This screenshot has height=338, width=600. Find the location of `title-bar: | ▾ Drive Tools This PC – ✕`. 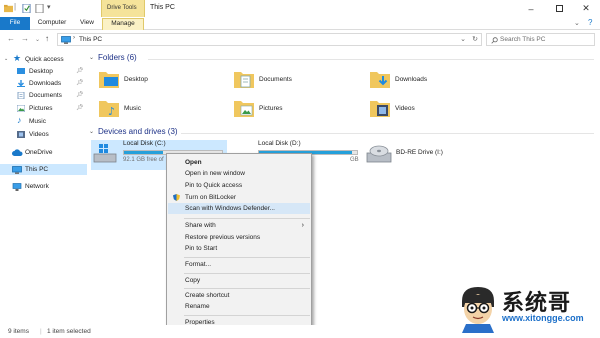

title-bar: | ▾ Drive Tools This PC – ✕ is located at coordinates (300, 8).